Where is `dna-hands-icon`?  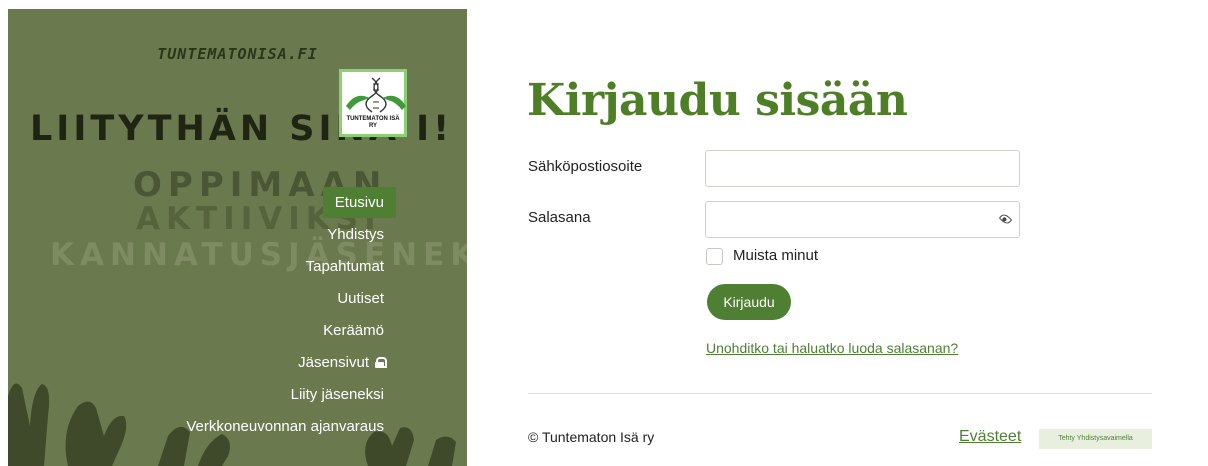 dna-hands-icon is located at coordinates (376, 95).